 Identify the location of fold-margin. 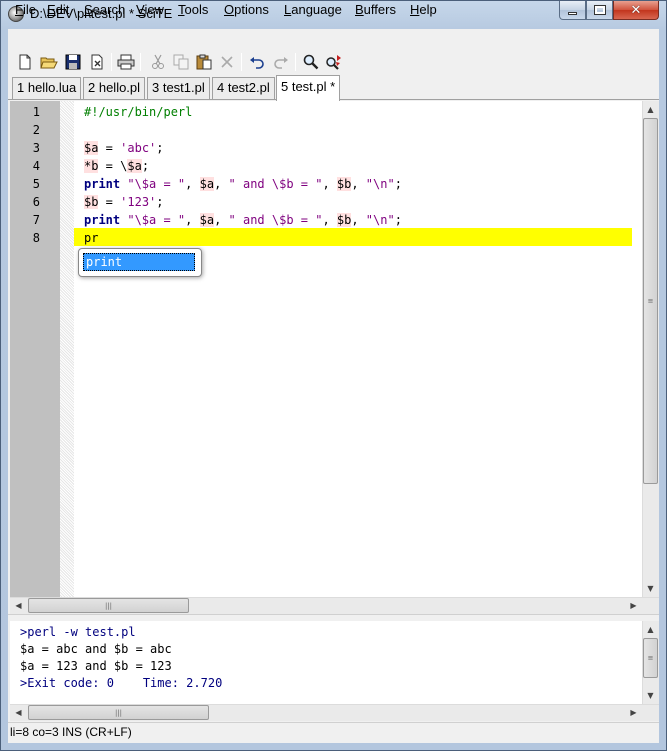
(67, 349).